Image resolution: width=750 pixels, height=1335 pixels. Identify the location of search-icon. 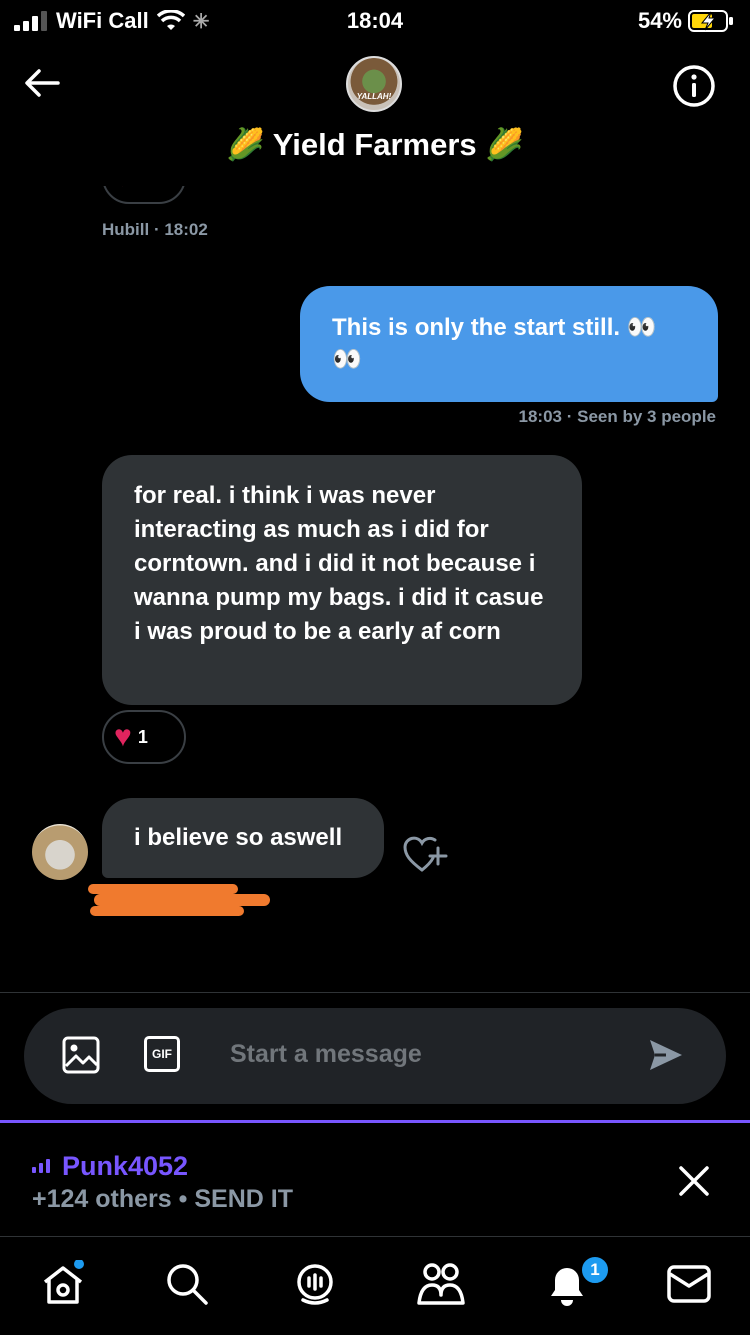
(187, 1284).